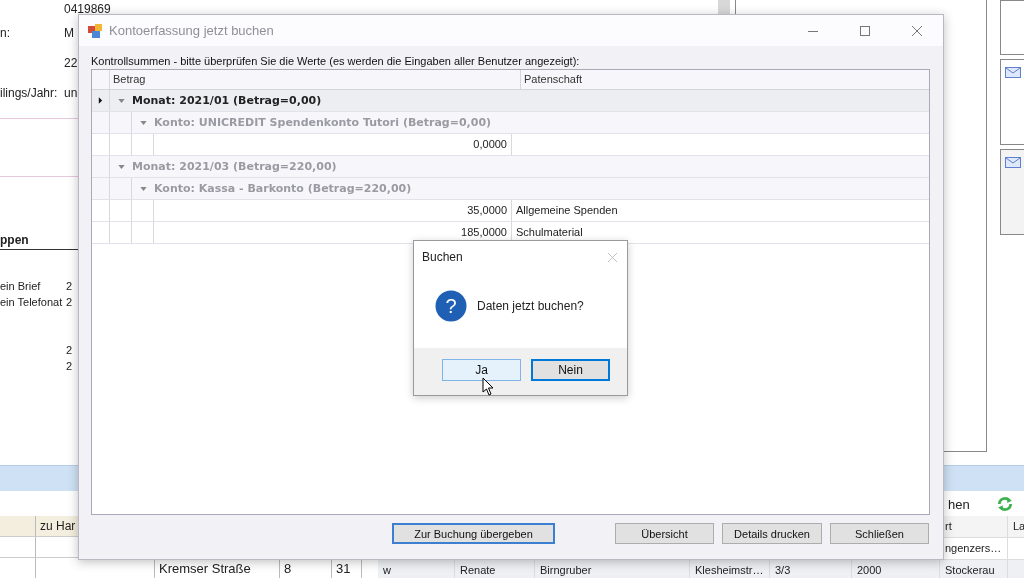 The height and width of the screenshot is (578, 1024). Describe the element at coordinates (234, 166) in the screenshot. I see `group-label: Monat: 2021/03 (Betrag=220,00)` at that location.